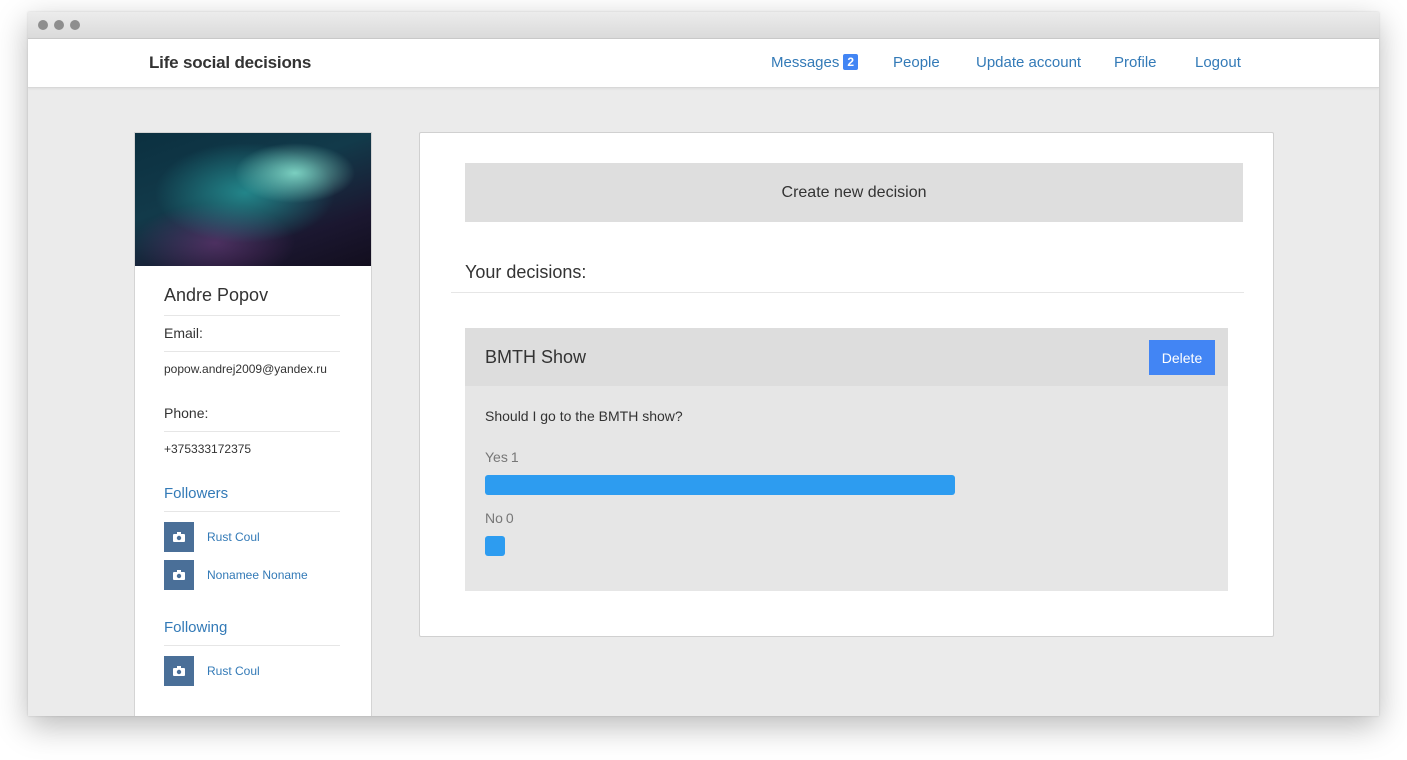  Describe the element at coordinates (916, 62) in the screenshot. I see `nav-people: People` at that location.